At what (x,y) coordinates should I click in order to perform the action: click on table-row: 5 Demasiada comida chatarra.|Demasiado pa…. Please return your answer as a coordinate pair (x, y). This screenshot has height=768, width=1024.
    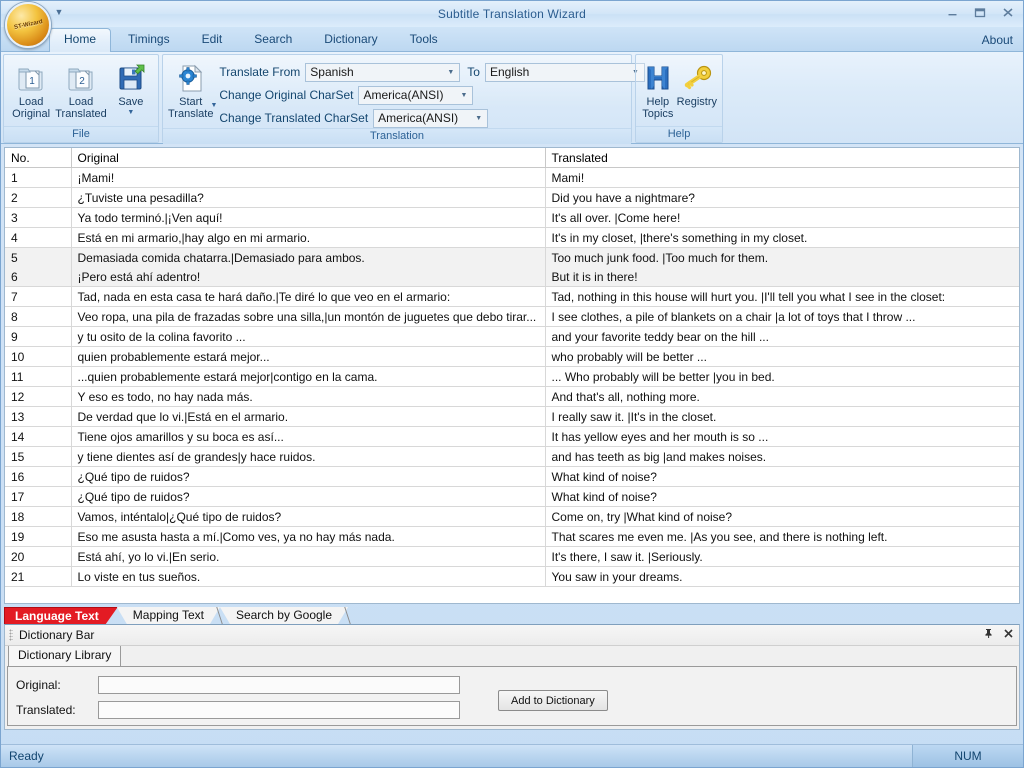
    Looking at the image, I should click on (512, 257).